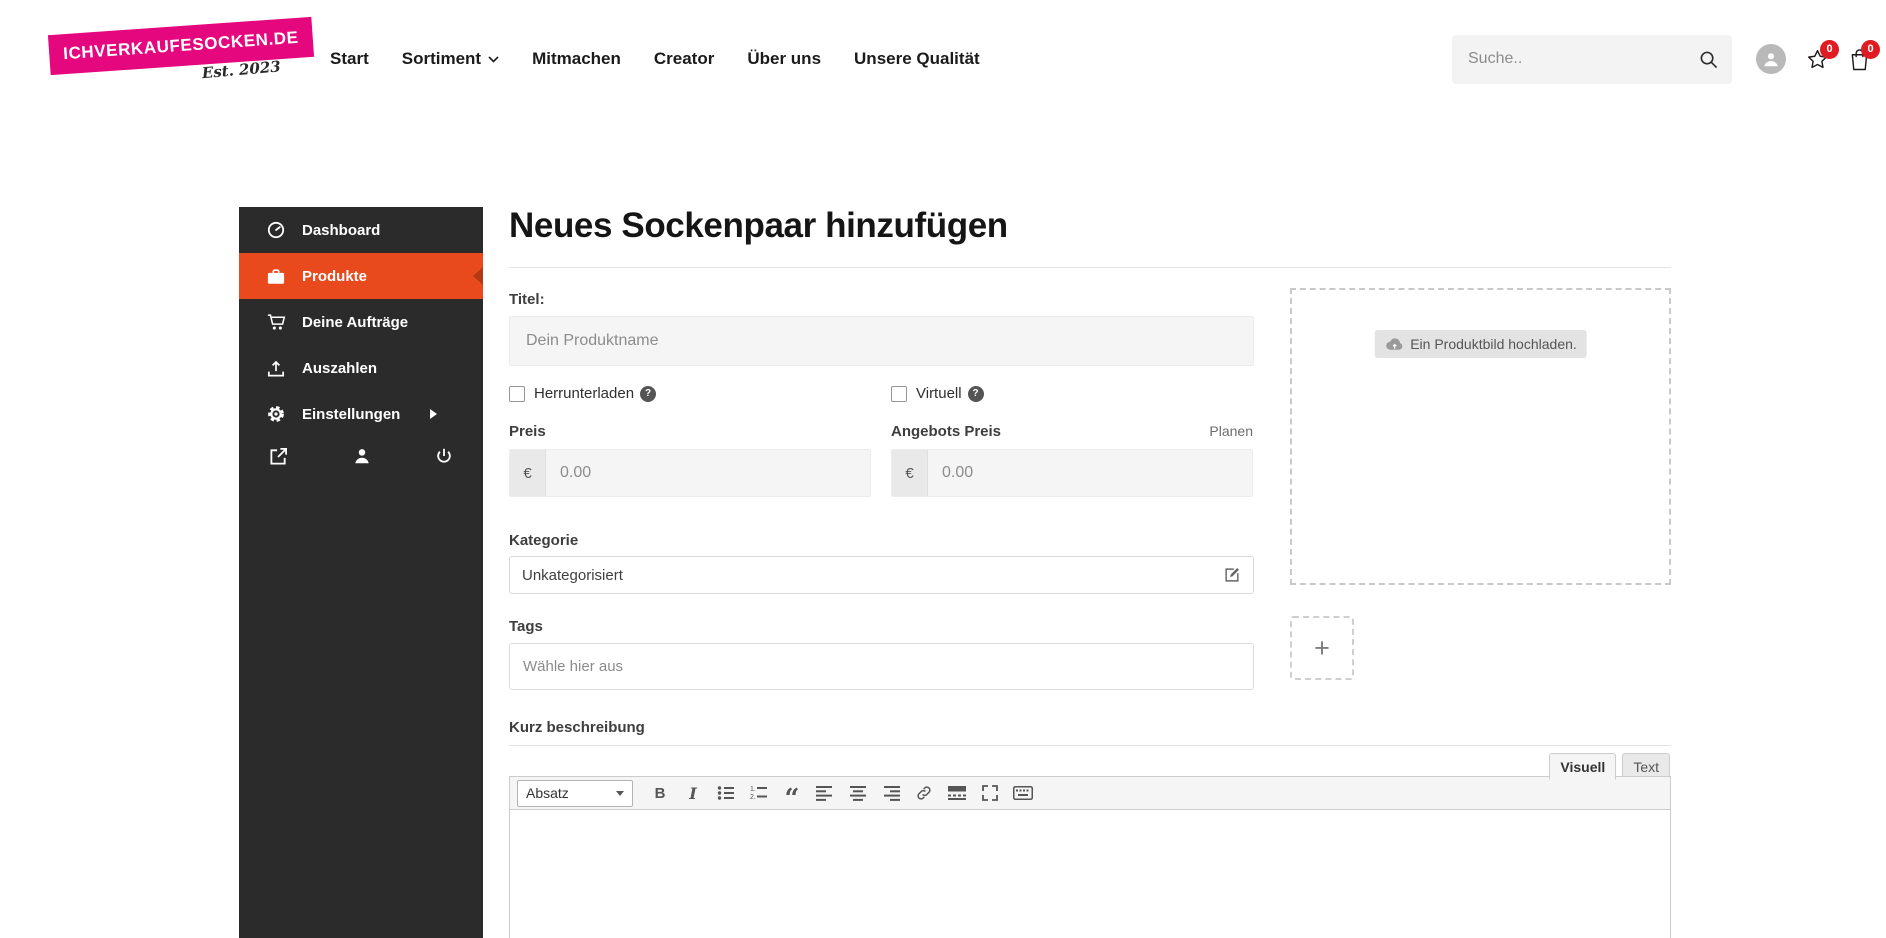 The image size is (1886, 938). I want to click on title-divider, so click(1090, 267).